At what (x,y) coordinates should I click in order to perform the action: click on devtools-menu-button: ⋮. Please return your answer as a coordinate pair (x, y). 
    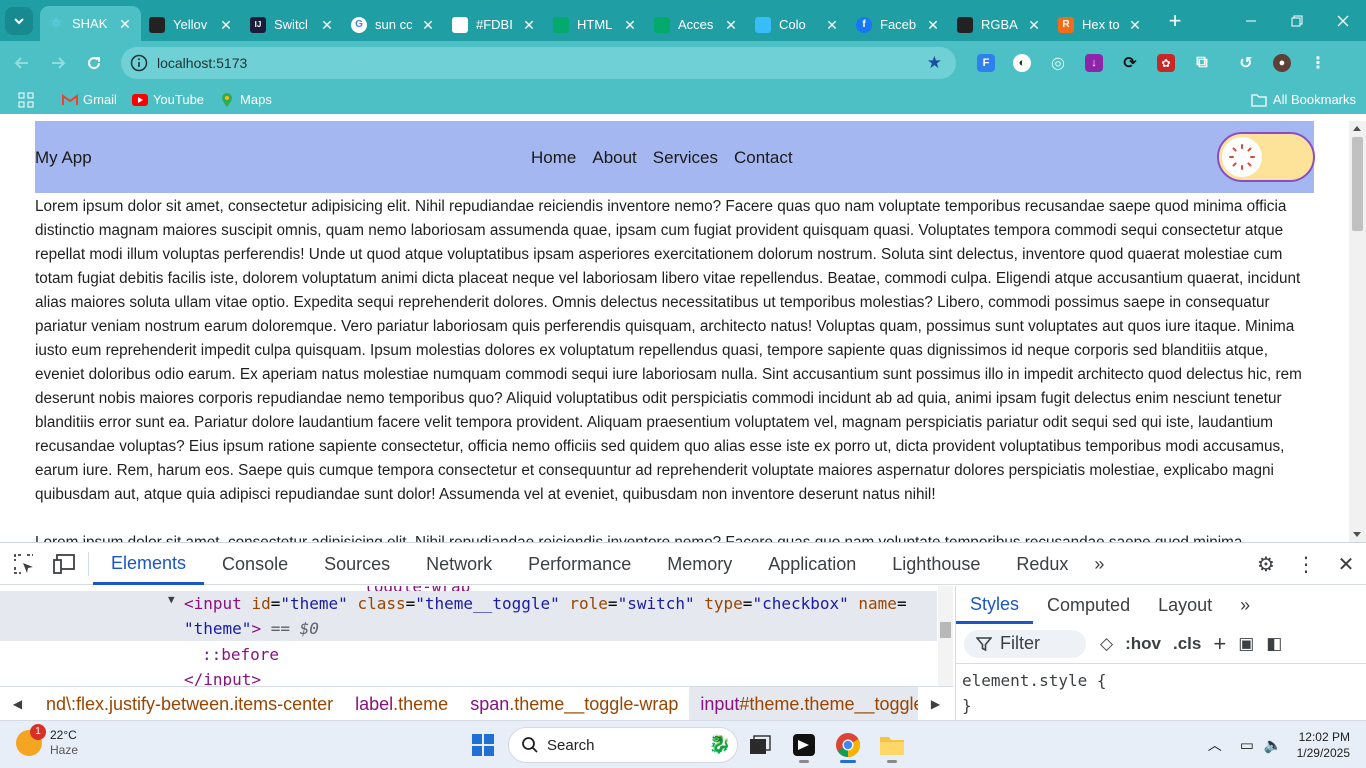
    Looking at the image, I should click on (1306, 564).